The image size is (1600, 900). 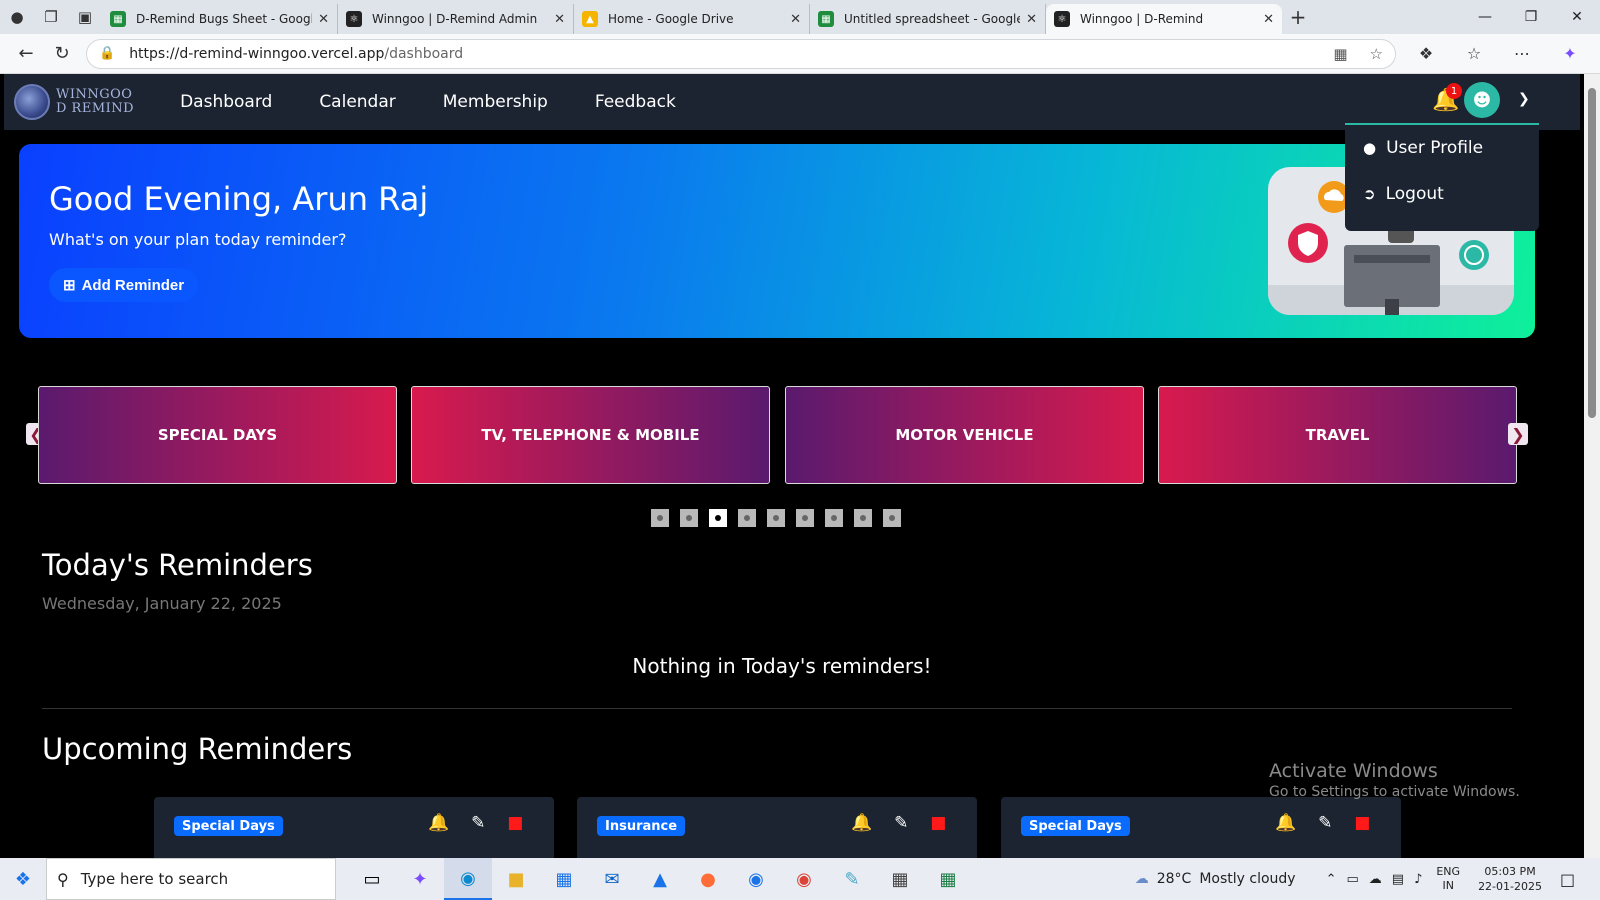 I want to click on windows-start-icon: ❖, so click(x=23, y=879).